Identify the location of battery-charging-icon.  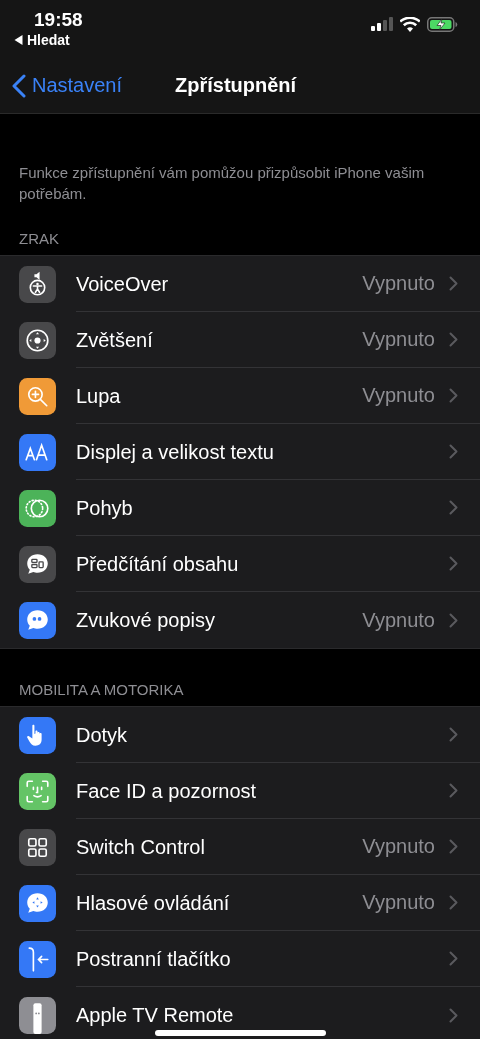
(442, 24).